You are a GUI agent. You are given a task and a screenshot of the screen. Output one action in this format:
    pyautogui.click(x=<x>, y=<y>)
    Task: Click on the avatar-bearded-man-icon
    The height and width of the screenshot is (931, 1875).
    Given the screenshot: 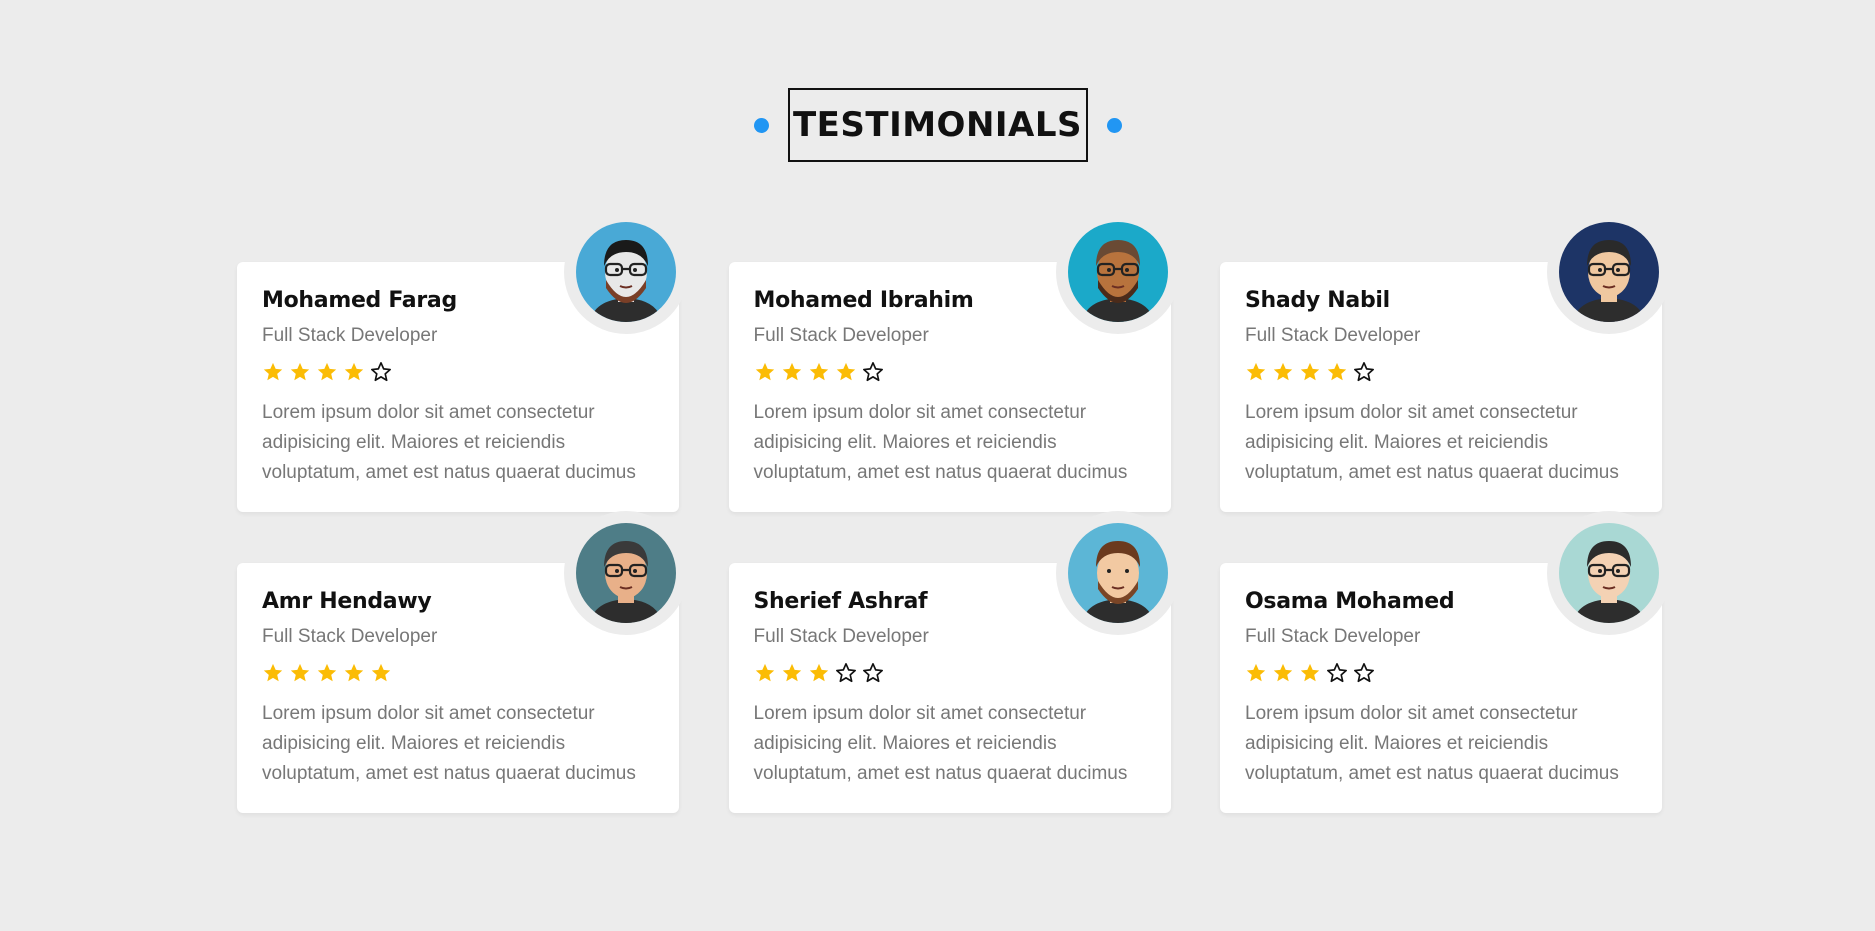 What is the action you would take?
    pyautogui.click(x=1117, y=573)
    